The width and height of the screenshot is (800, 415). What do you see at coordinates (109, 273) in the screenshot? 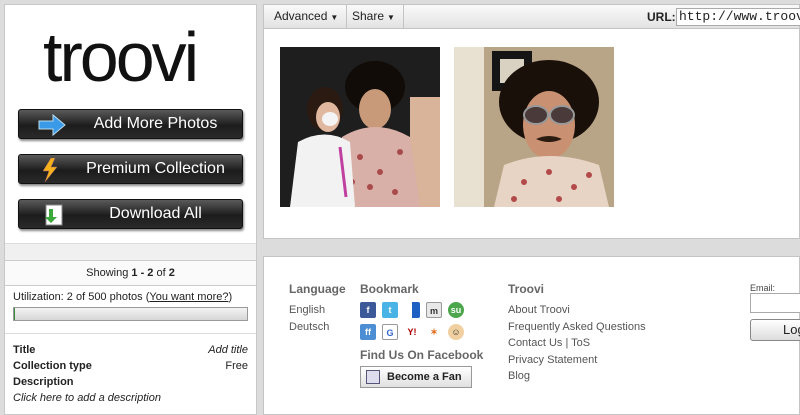
I see `showing-prefix: Showing` at bounding box center [109, 273].